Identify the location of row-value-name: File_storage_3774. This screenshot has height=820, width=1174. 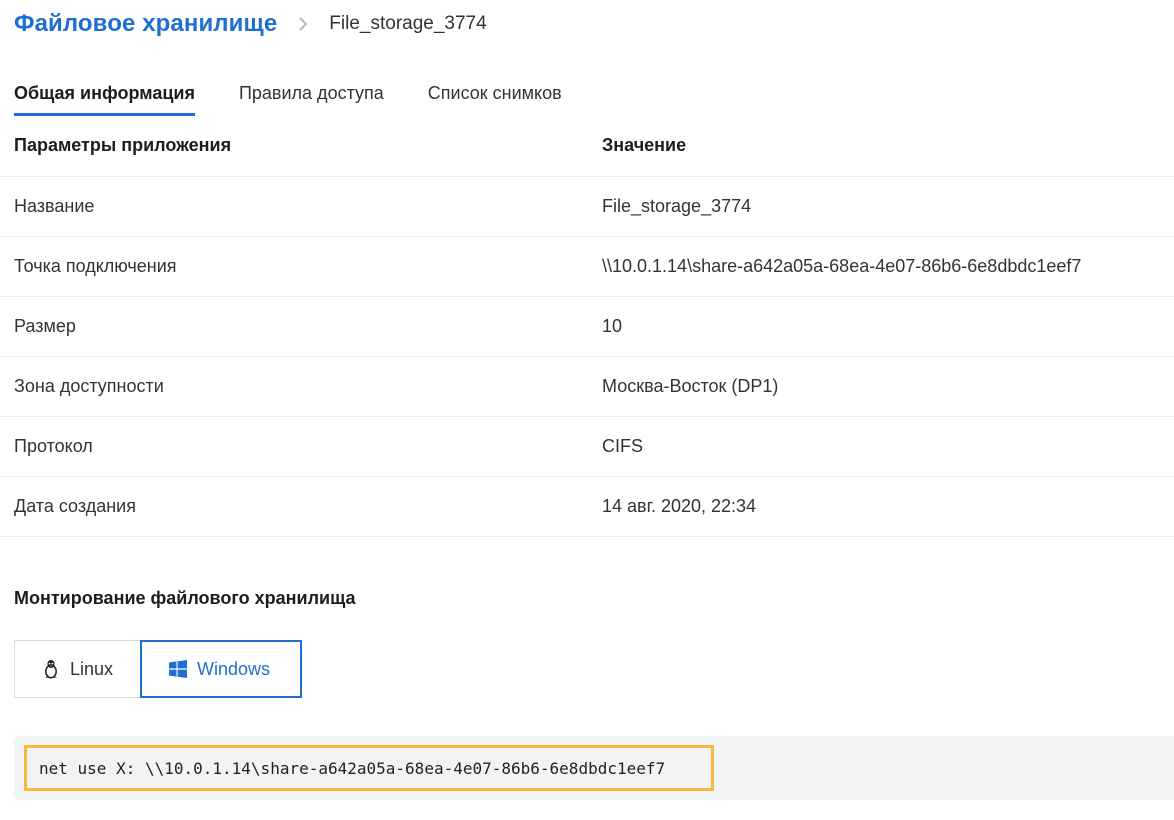
(888, 206).